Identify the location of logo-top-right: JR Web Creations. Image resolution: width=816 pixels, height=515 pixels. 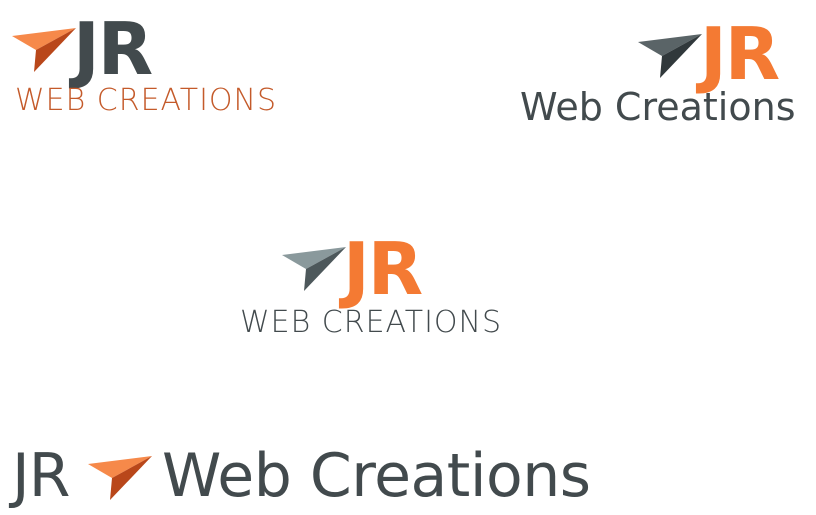
(655, 70).